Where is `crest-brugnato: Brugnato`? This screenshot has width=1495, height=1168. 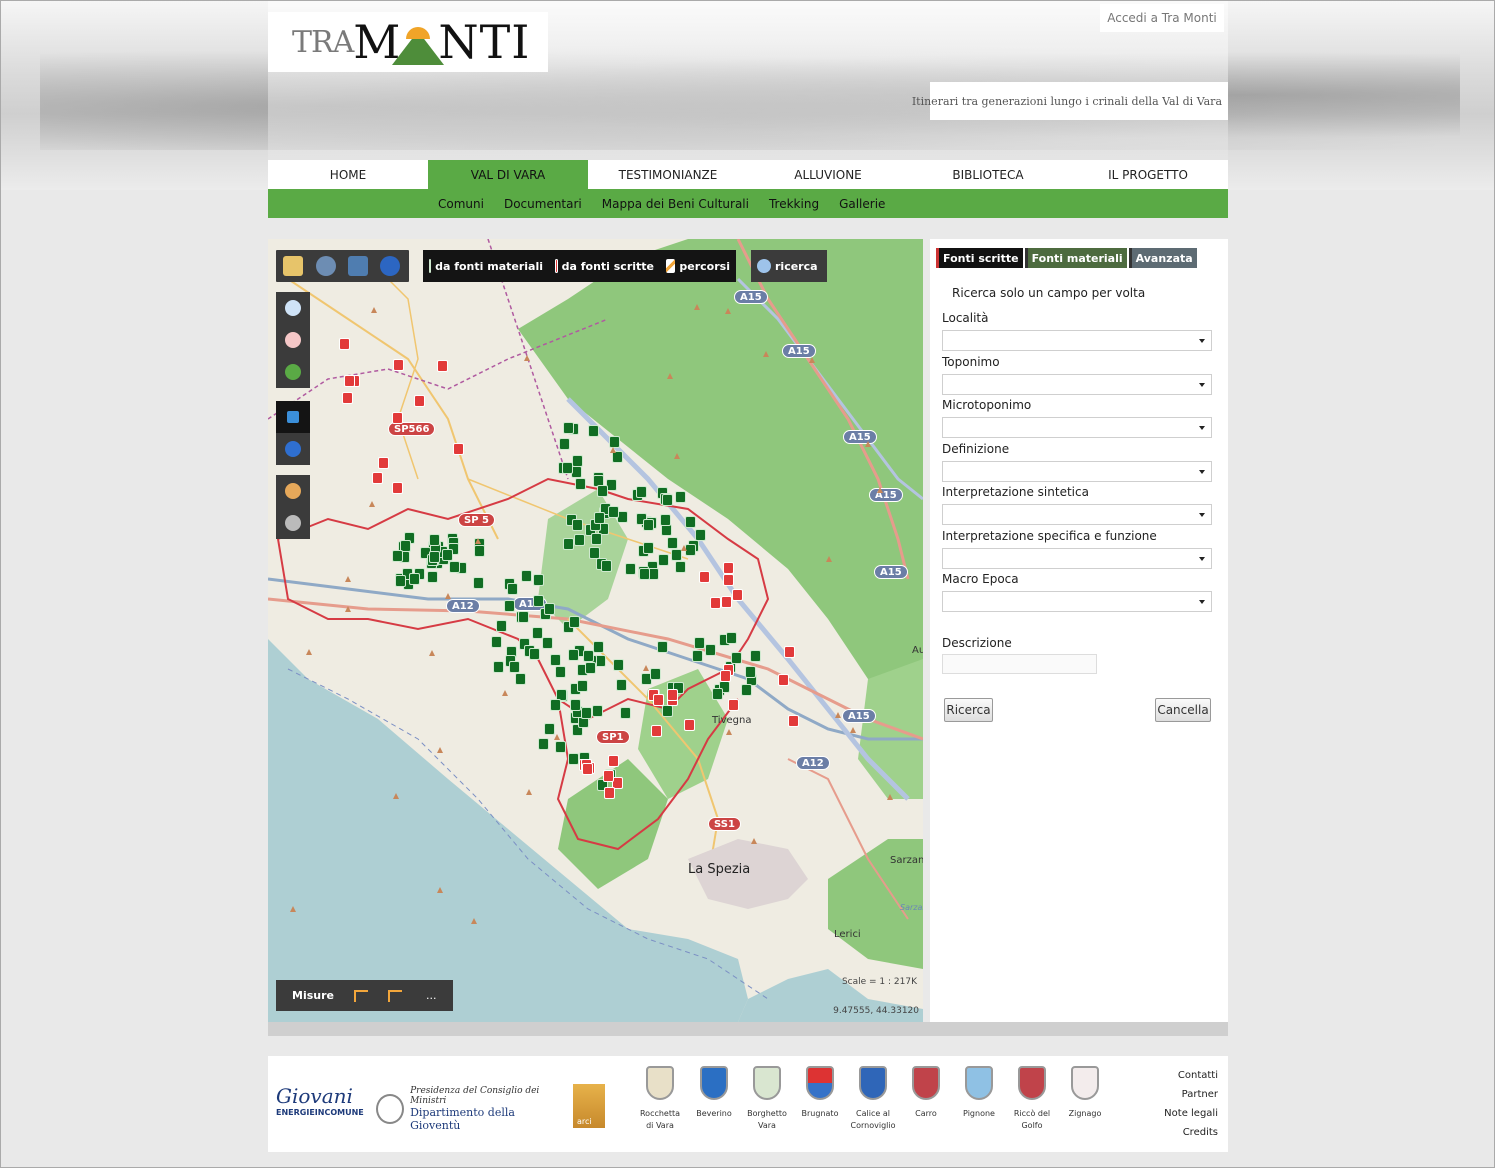
crest-brugnato: Brugnato is located at coordinates (820, 1093).